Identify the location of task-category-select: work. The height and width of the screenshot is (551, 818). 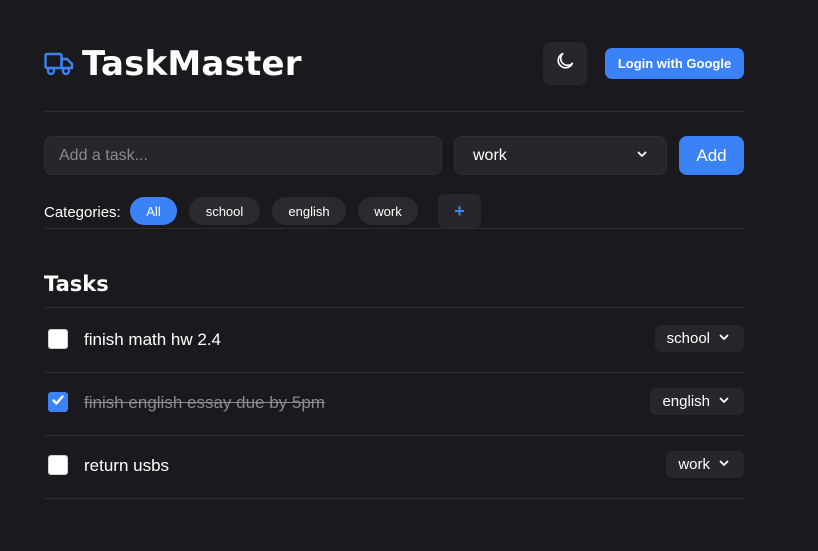
(705, 464).